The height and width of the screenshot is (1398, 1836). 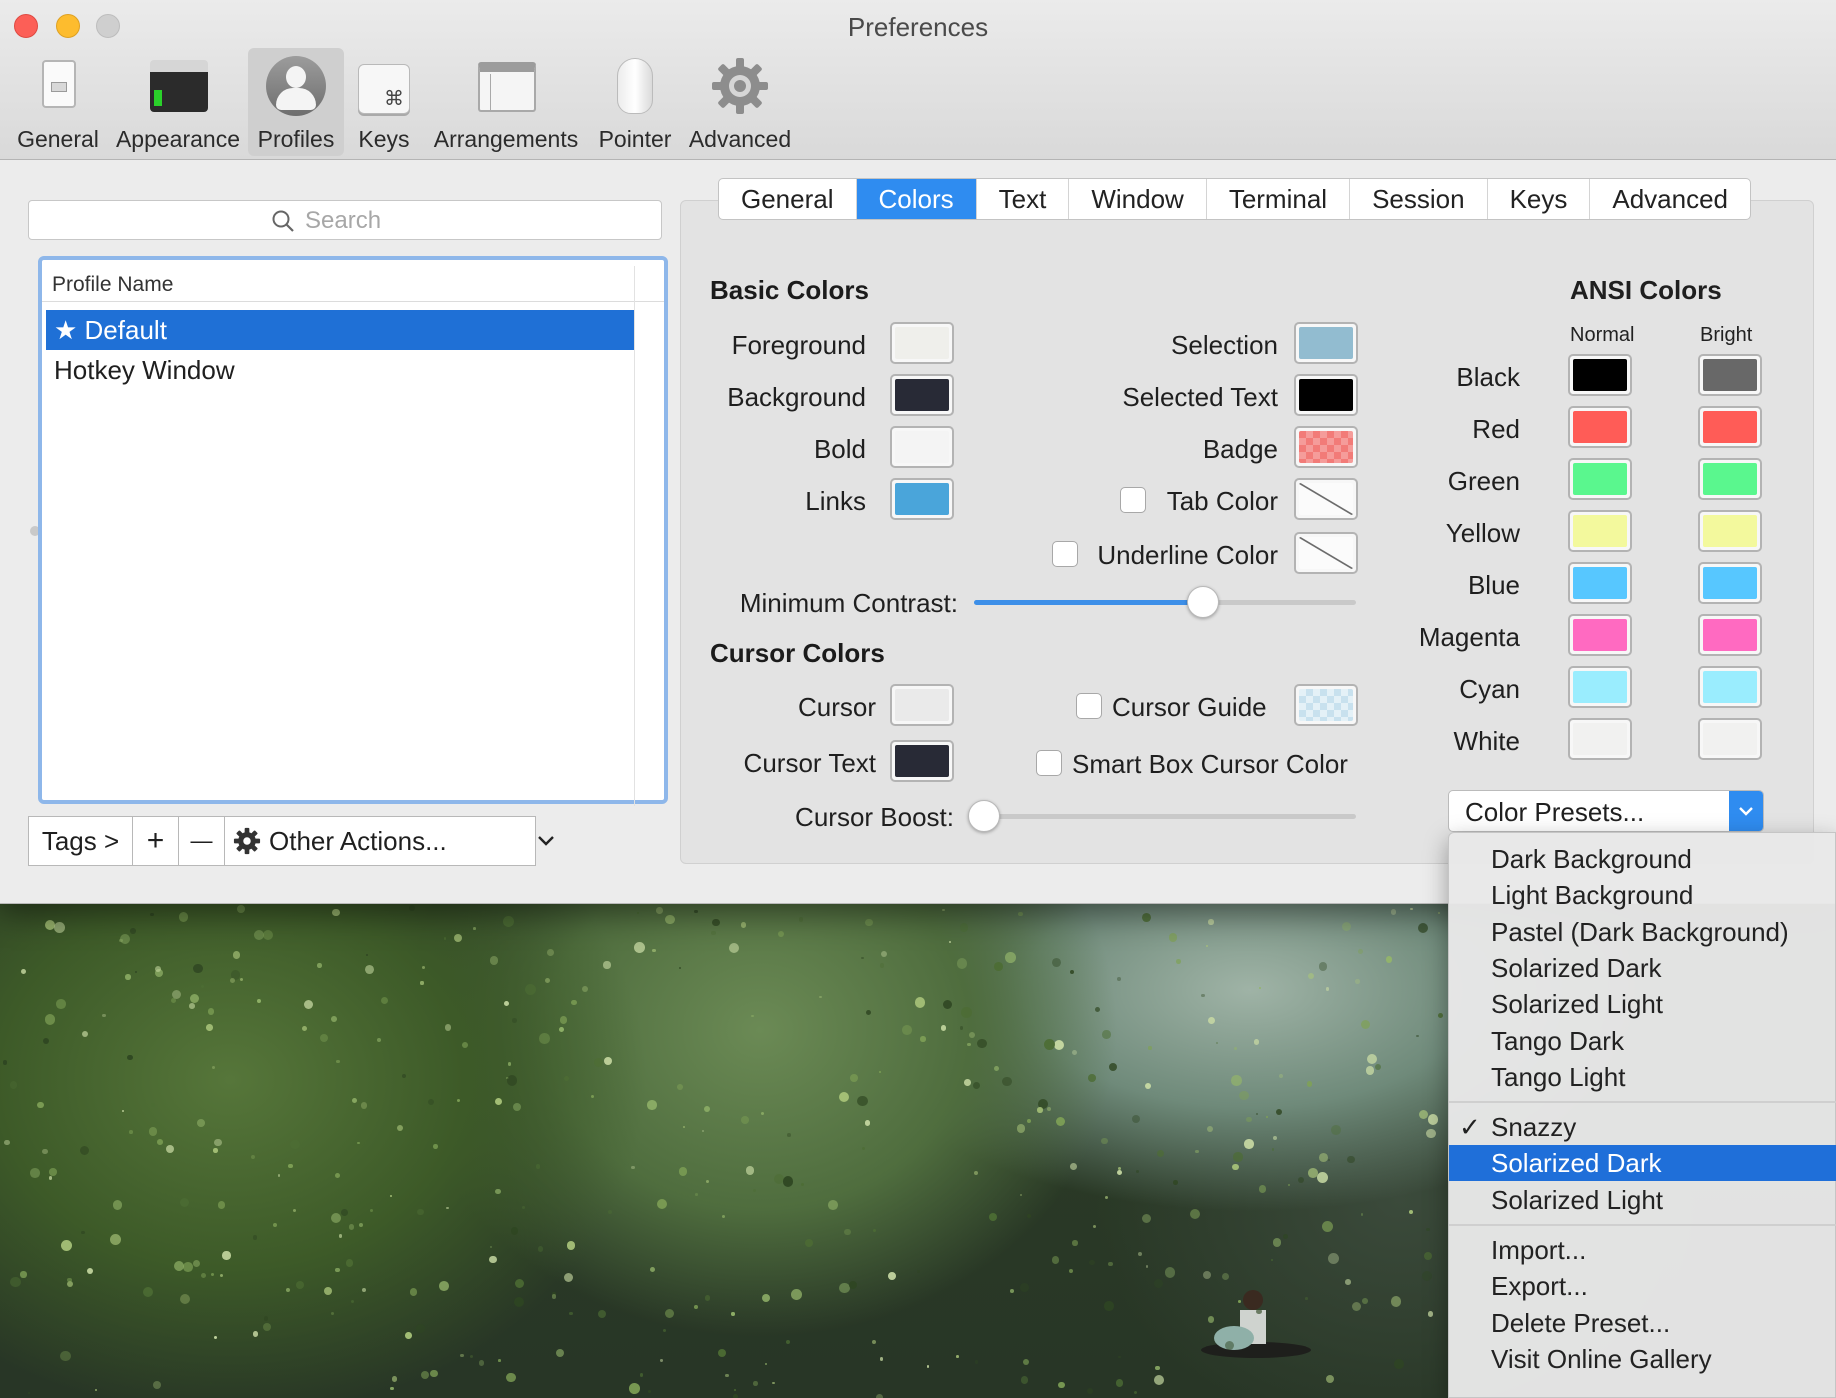 What do you see at coordinates (1326, 447) in the screenshot?
I see `badge-color-well` at bounding box center [1326, 447].